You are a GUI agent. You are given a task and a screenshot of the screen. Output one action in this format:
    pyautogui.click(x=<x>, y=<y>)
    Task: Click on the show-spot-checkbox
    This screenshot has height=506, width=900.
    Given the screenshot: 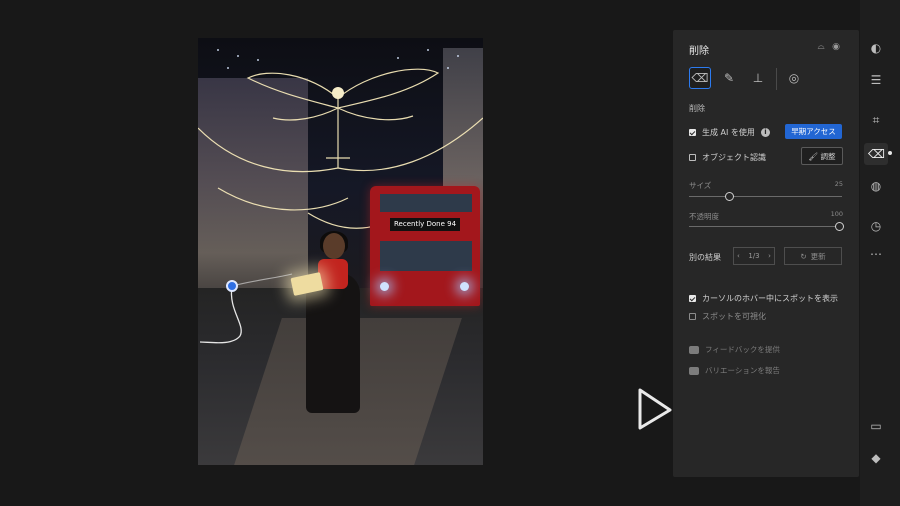 What is the action you would take?
    pyautogui.click(x=692, y=298)
    